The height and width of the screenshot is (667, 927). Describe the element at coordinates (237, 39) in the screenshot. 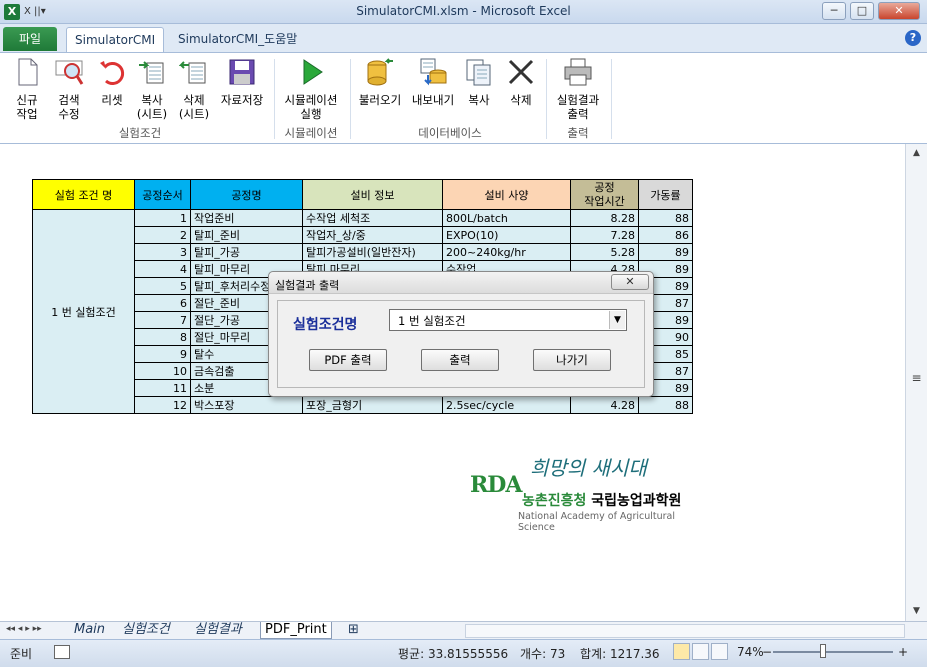

I see `tab-simulatorcmi-help: SimulatorCMI_도움말` at that location.